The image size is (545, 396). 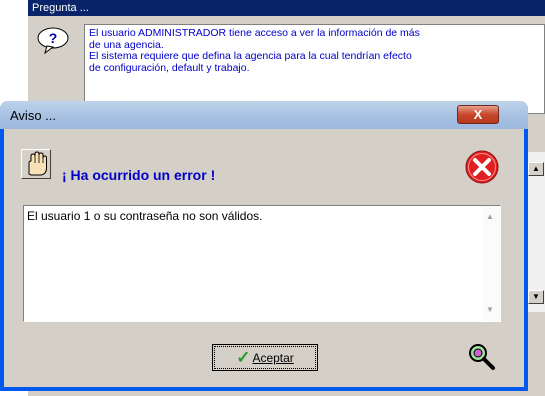 What do you see at coordinates (482, 167) in the screenshot?
I see `error-icon` at bounding box center [482, 167].